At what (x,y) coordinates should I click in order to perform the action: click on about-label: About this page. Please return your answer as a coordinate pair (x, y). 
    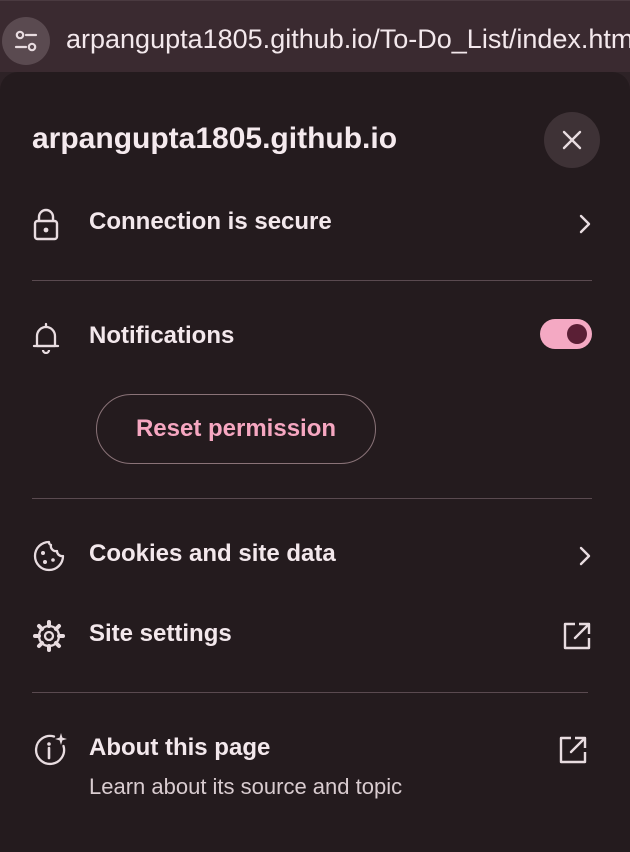
    Looking at the image, I should click on (180, 747).